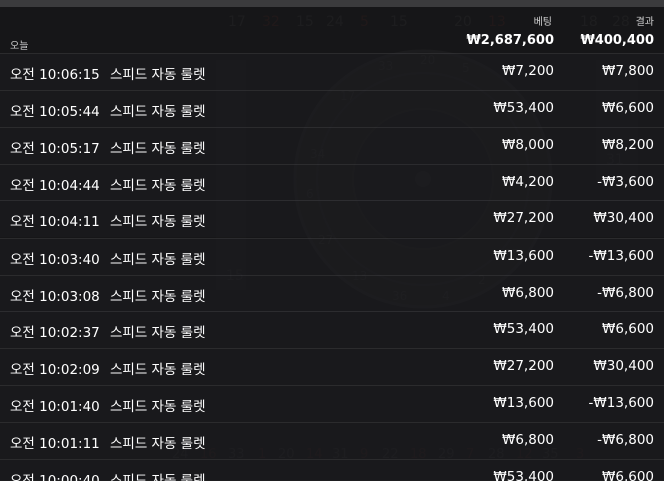 The height and width of the screenshot is (481, 664). I want to click on round-time: 오전 10:05:17, so click(55, 149).